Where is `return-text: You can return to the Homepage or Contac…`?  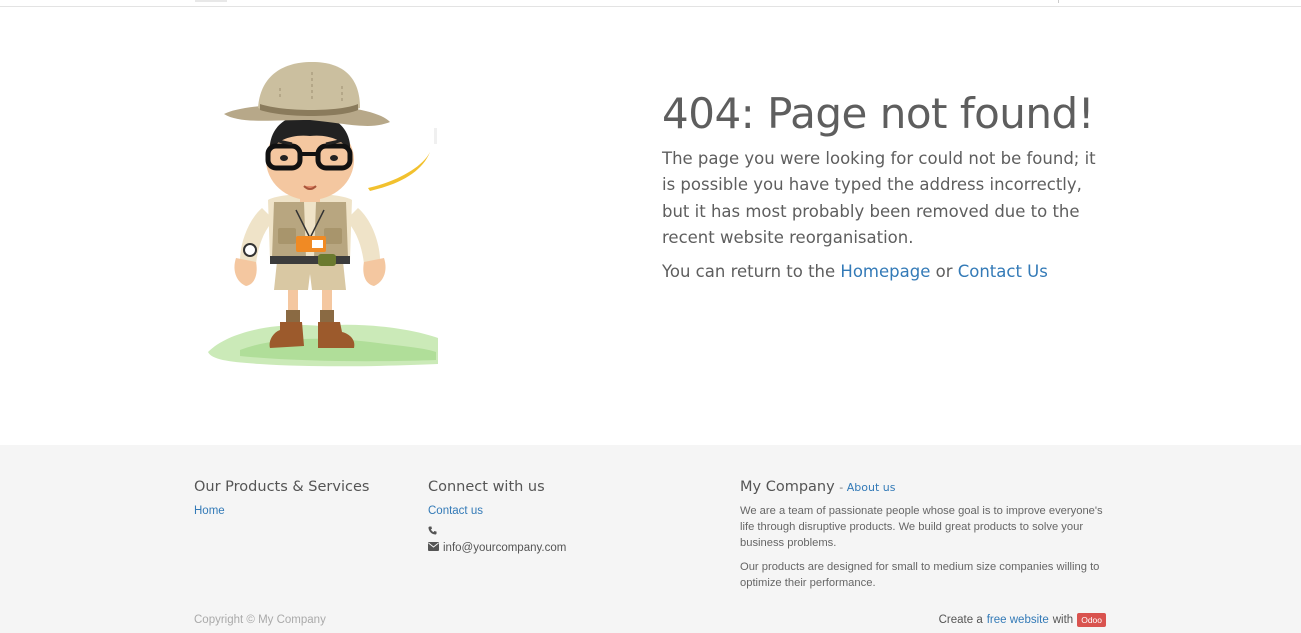
return-text: You can return to the Homepage or Contac… is located at coordinates (887, 272).